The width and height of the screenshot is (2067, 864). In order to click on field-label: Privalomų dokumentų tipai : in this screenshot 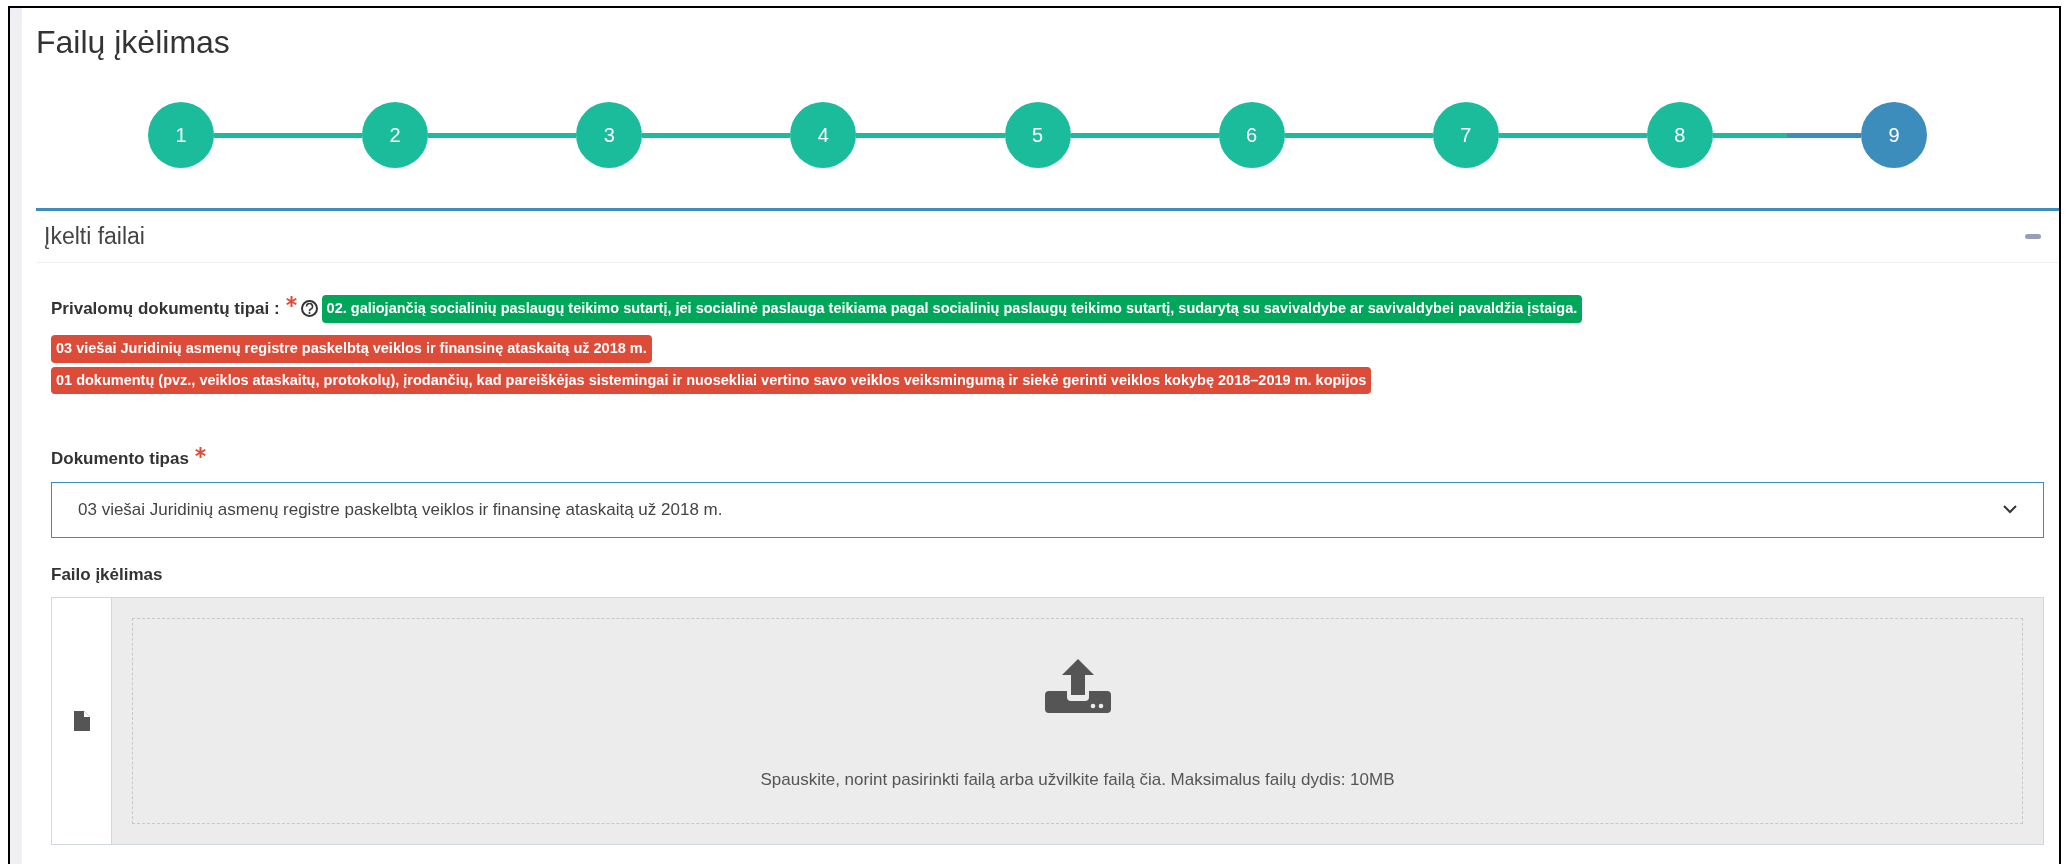, I will do `click(165, 309)`.